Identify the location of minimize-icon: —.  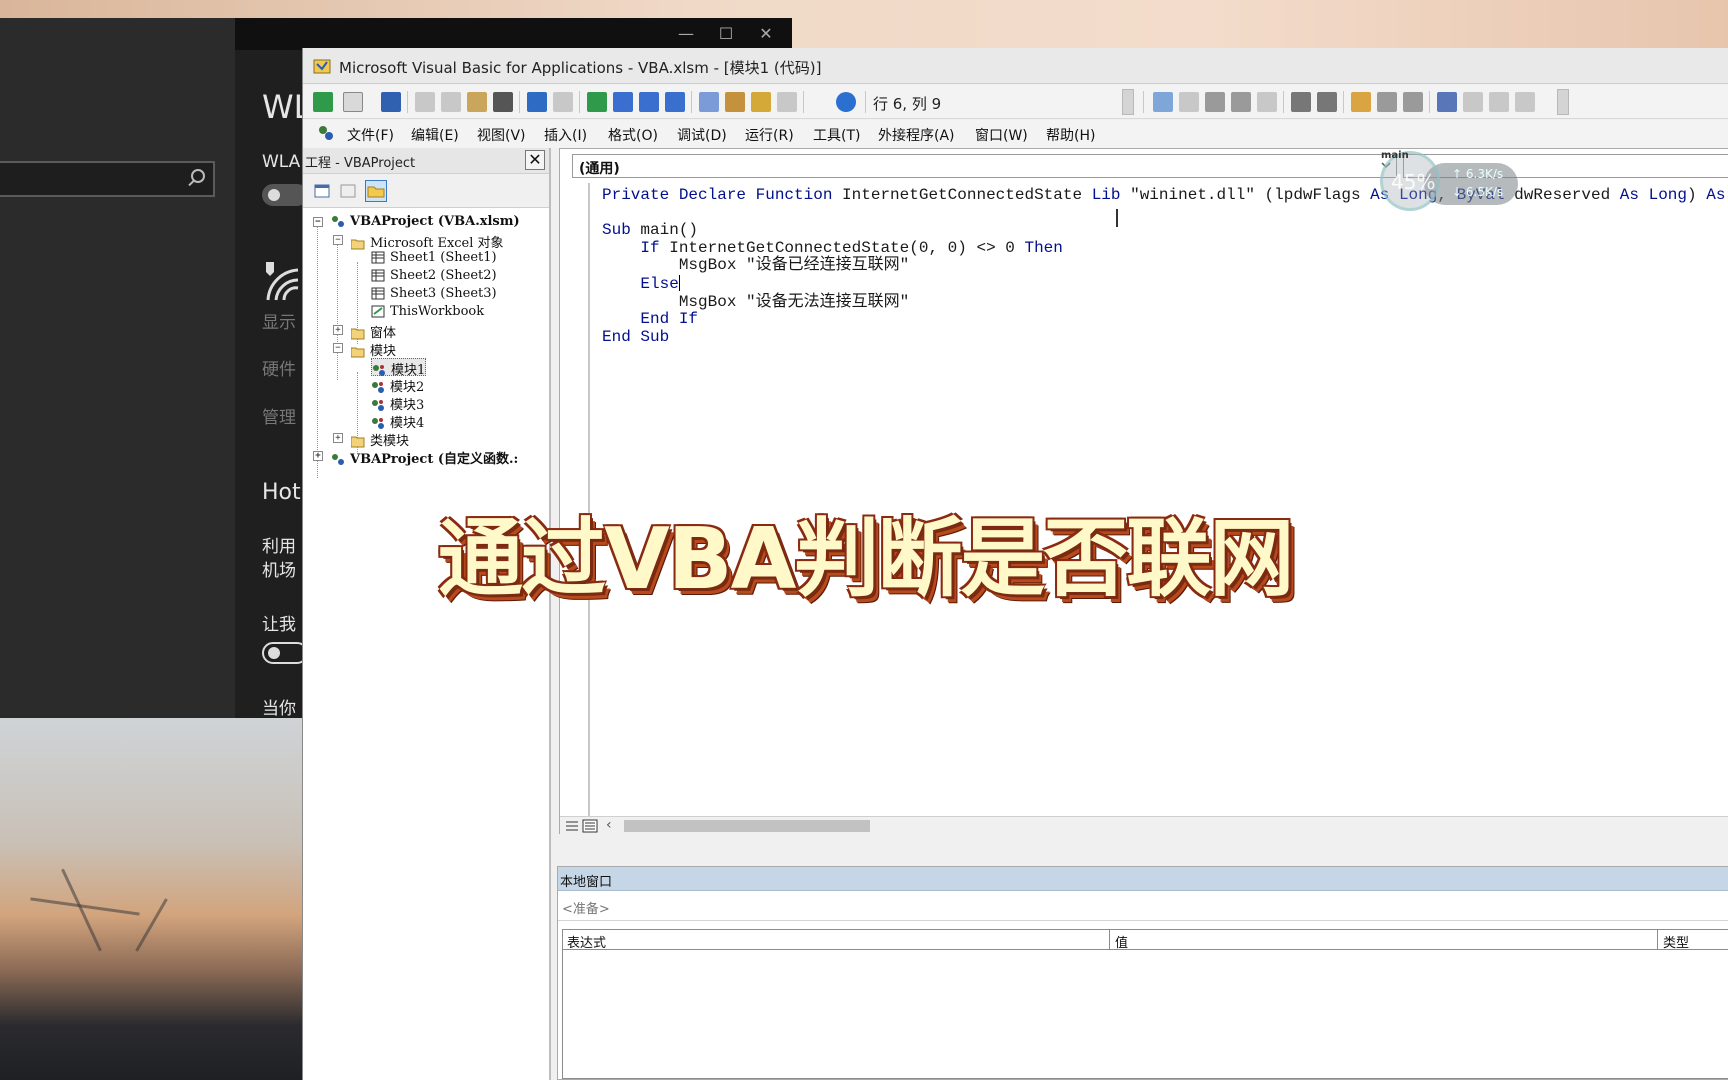
(686, 34).